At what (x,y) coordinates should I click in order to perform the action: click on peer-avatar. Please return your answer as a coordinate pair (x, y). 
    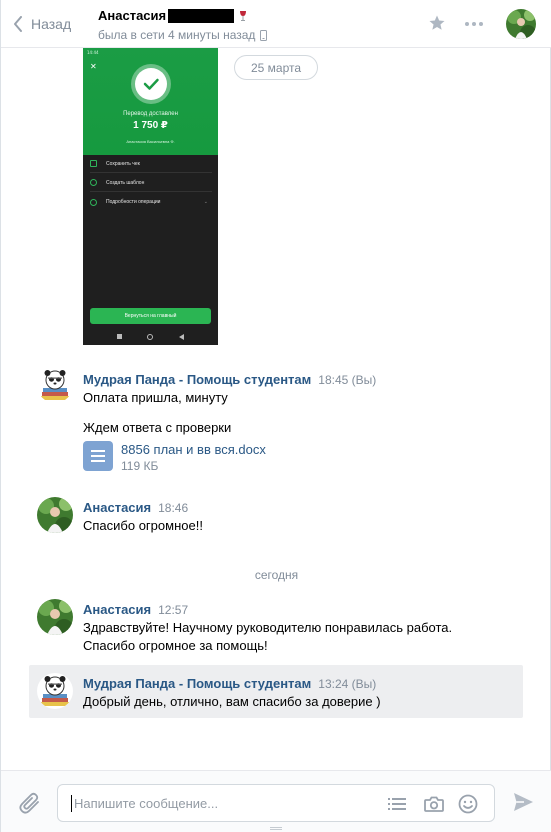
    Looking at the image, I should click on (521, 24).